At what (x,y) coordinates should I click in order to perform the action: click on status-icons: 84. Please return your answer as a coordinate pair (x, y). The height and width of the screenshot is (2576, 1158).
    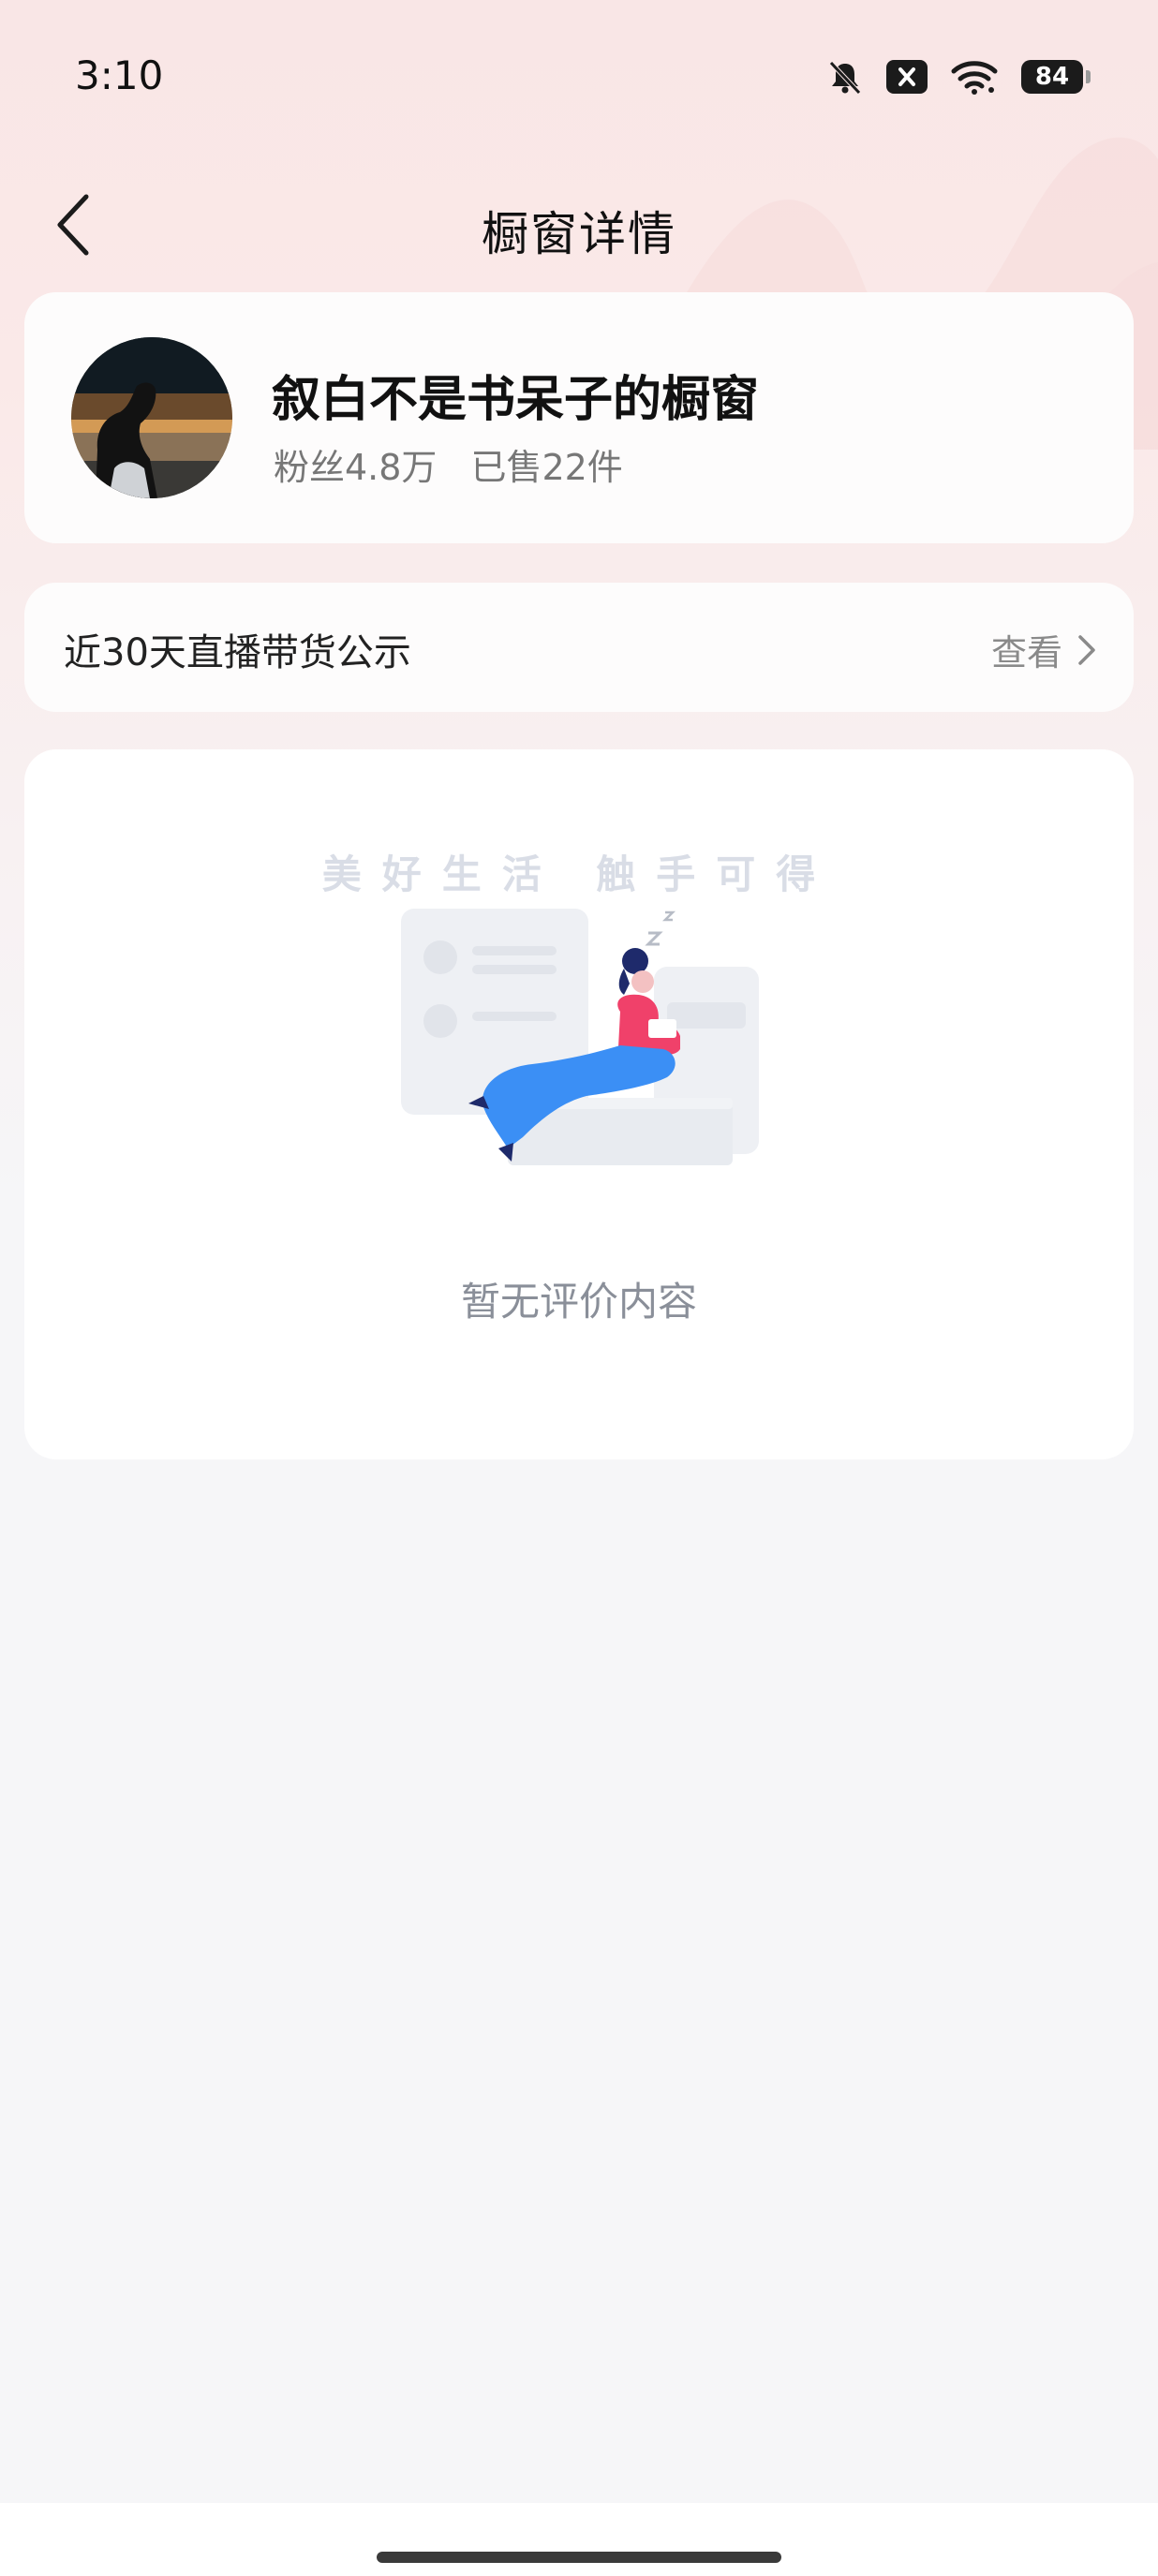
    Looking at the image, I should click on (959, 77).